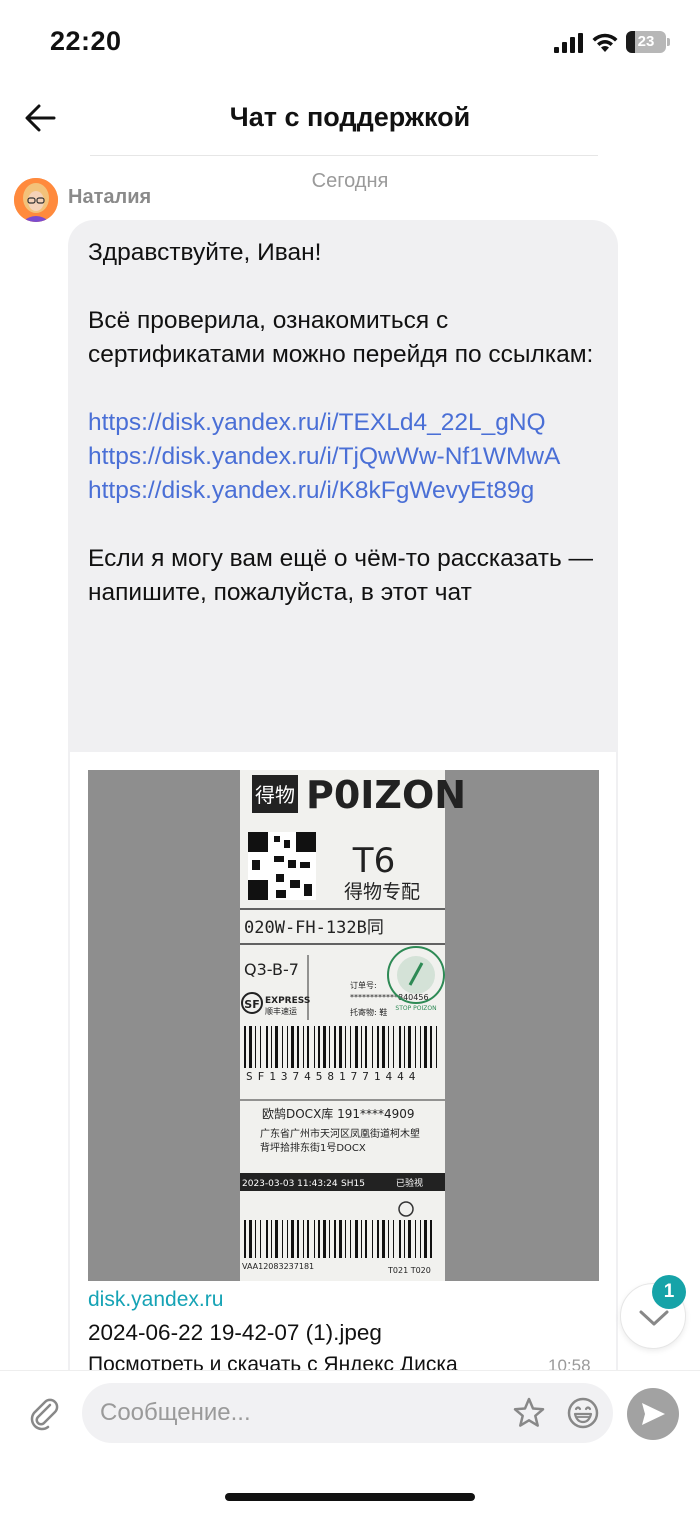  What do you see at coordinates (281, 1011) in the screenshot?
I see `label-carrier-cn: 顺丰速运` at bounding box center [281, 1011].